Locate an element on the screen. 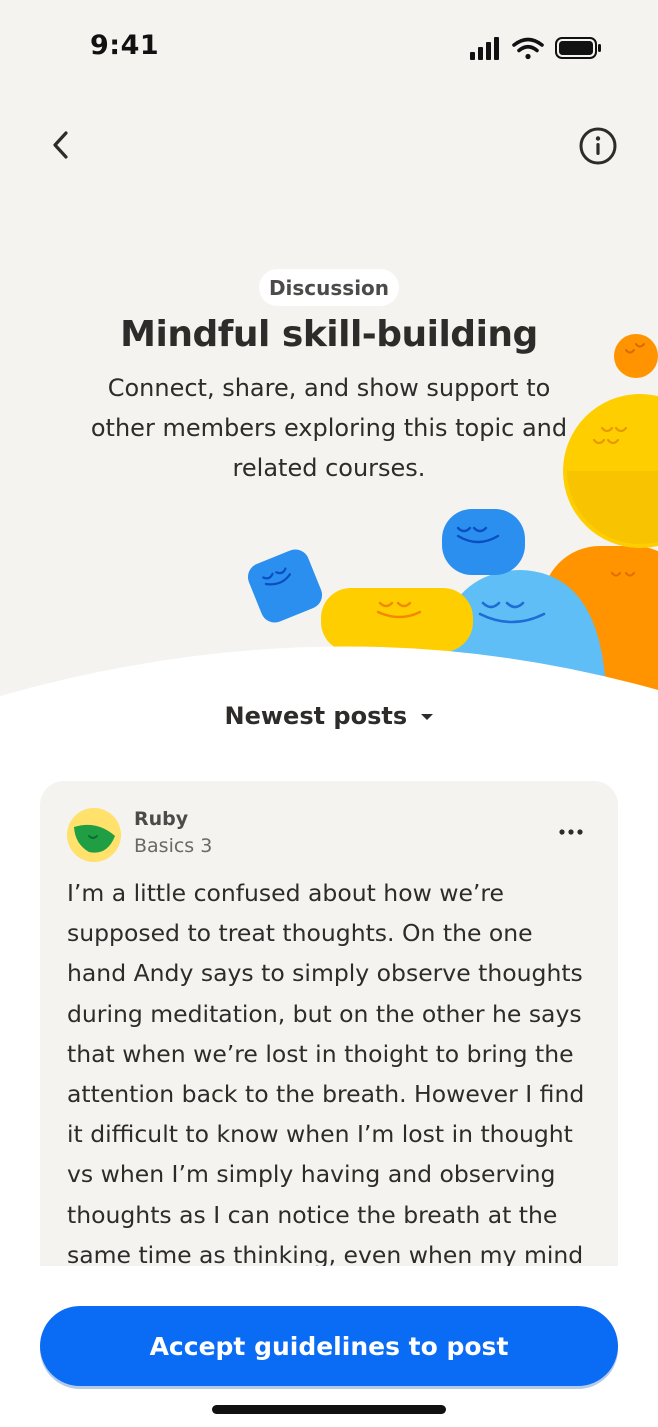 This screenshot has width=658, height=1427. sort-dropdown: Newest posts is located at coordinates (329, 716).